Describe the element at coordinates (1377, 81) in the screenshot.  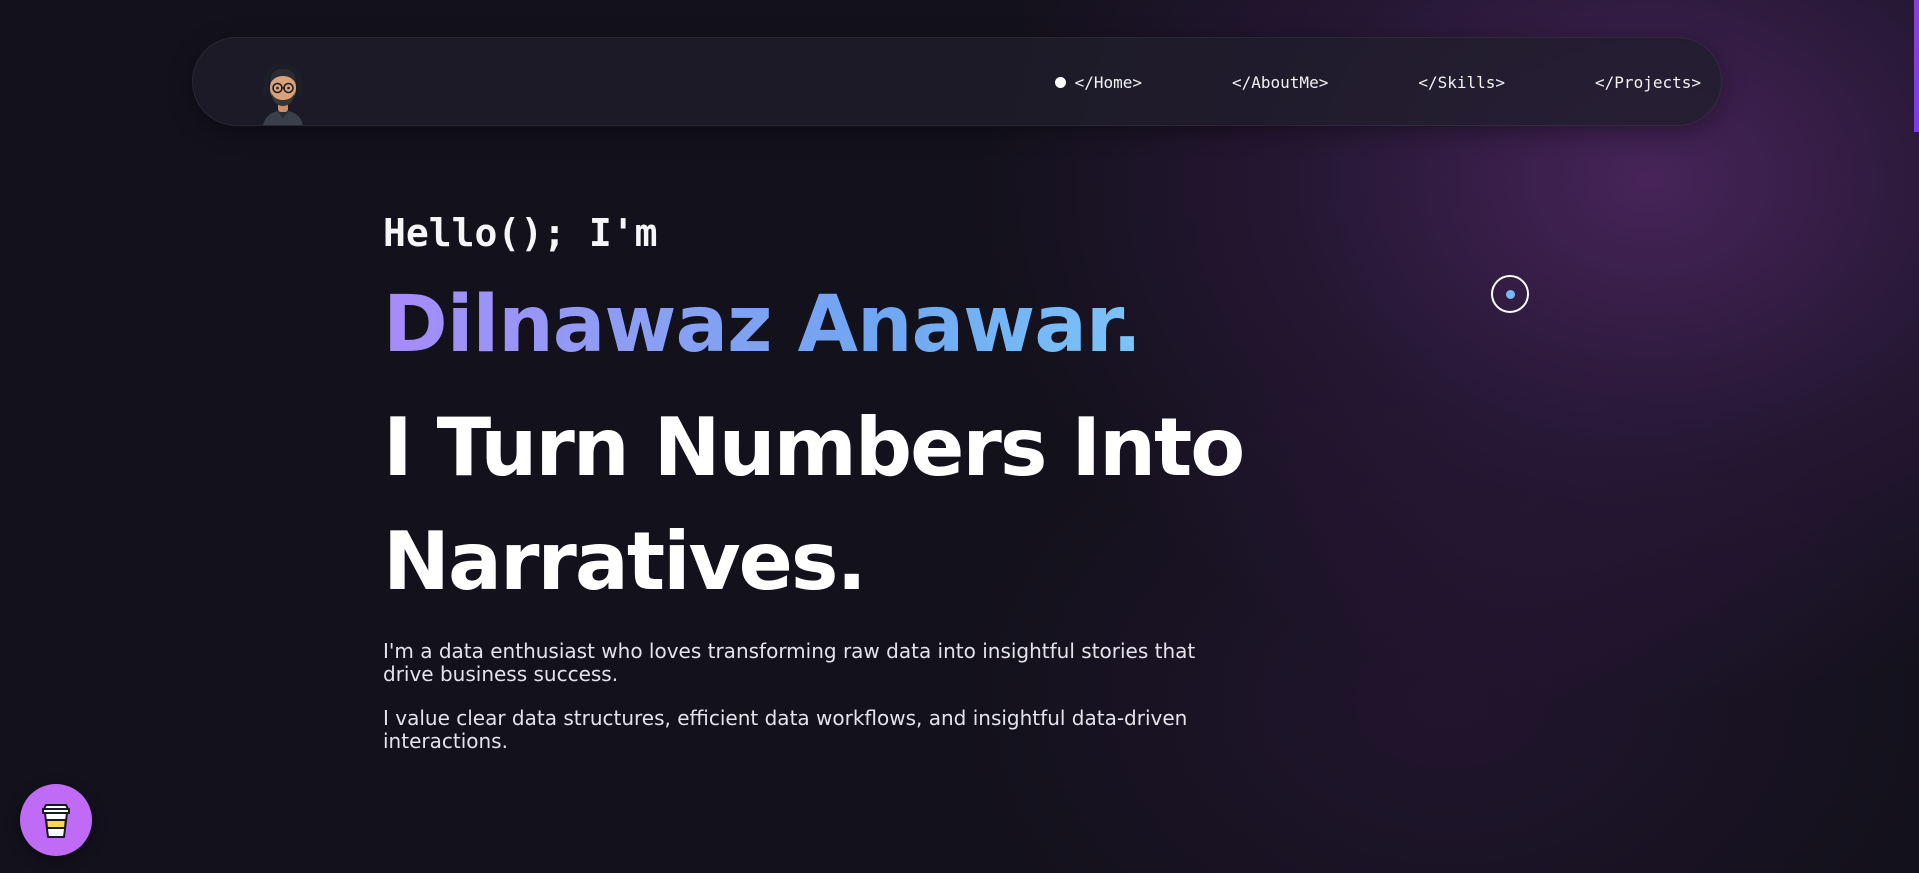
I see `nav-links: </Home> </AboutMe> </Skills> </Projects>` at that location.